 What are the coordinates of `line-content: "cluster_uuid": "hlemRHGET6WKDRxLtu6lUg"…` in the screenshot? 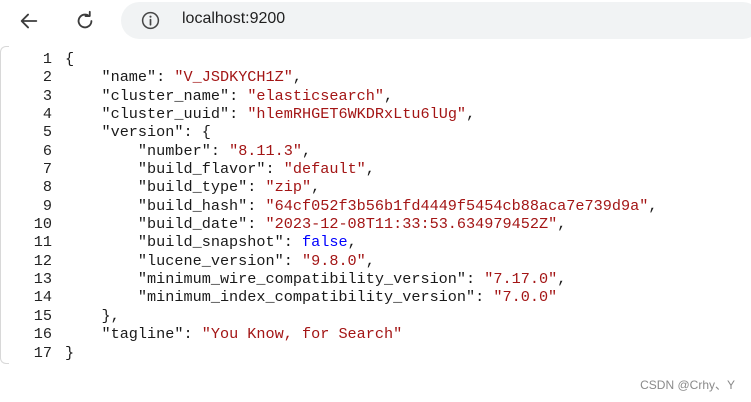 It's located at (263, 114).